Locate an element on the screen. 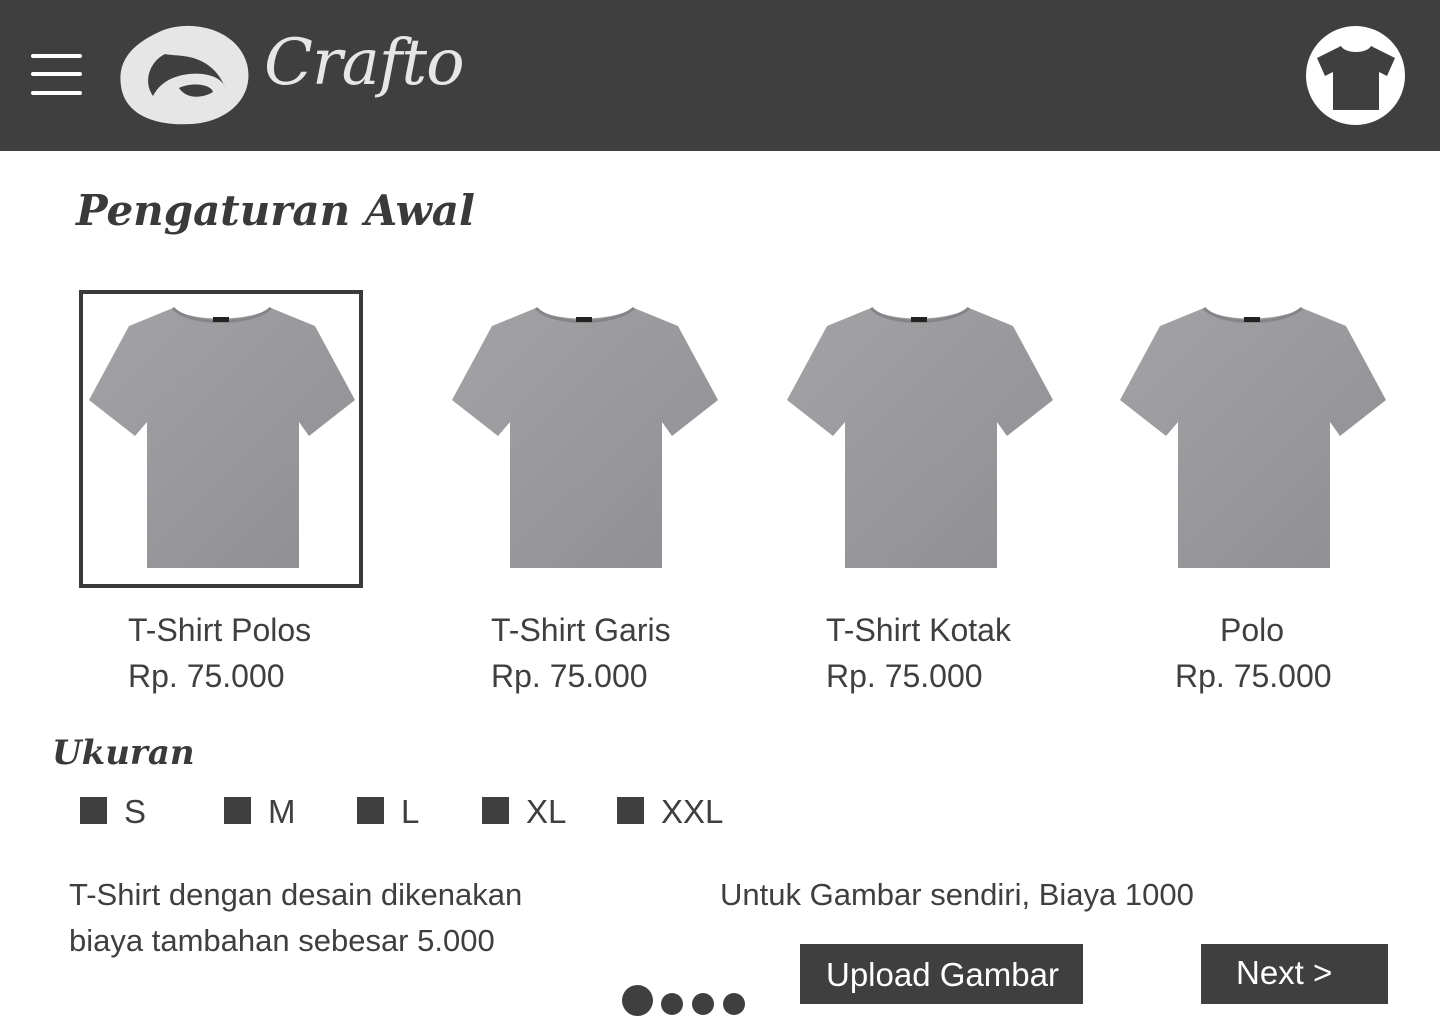 The image size is (1440, 1024). product-card-tshirt-polos: T-Shirt Polos Rp. 75.000 is located at coordinates (224, 495).